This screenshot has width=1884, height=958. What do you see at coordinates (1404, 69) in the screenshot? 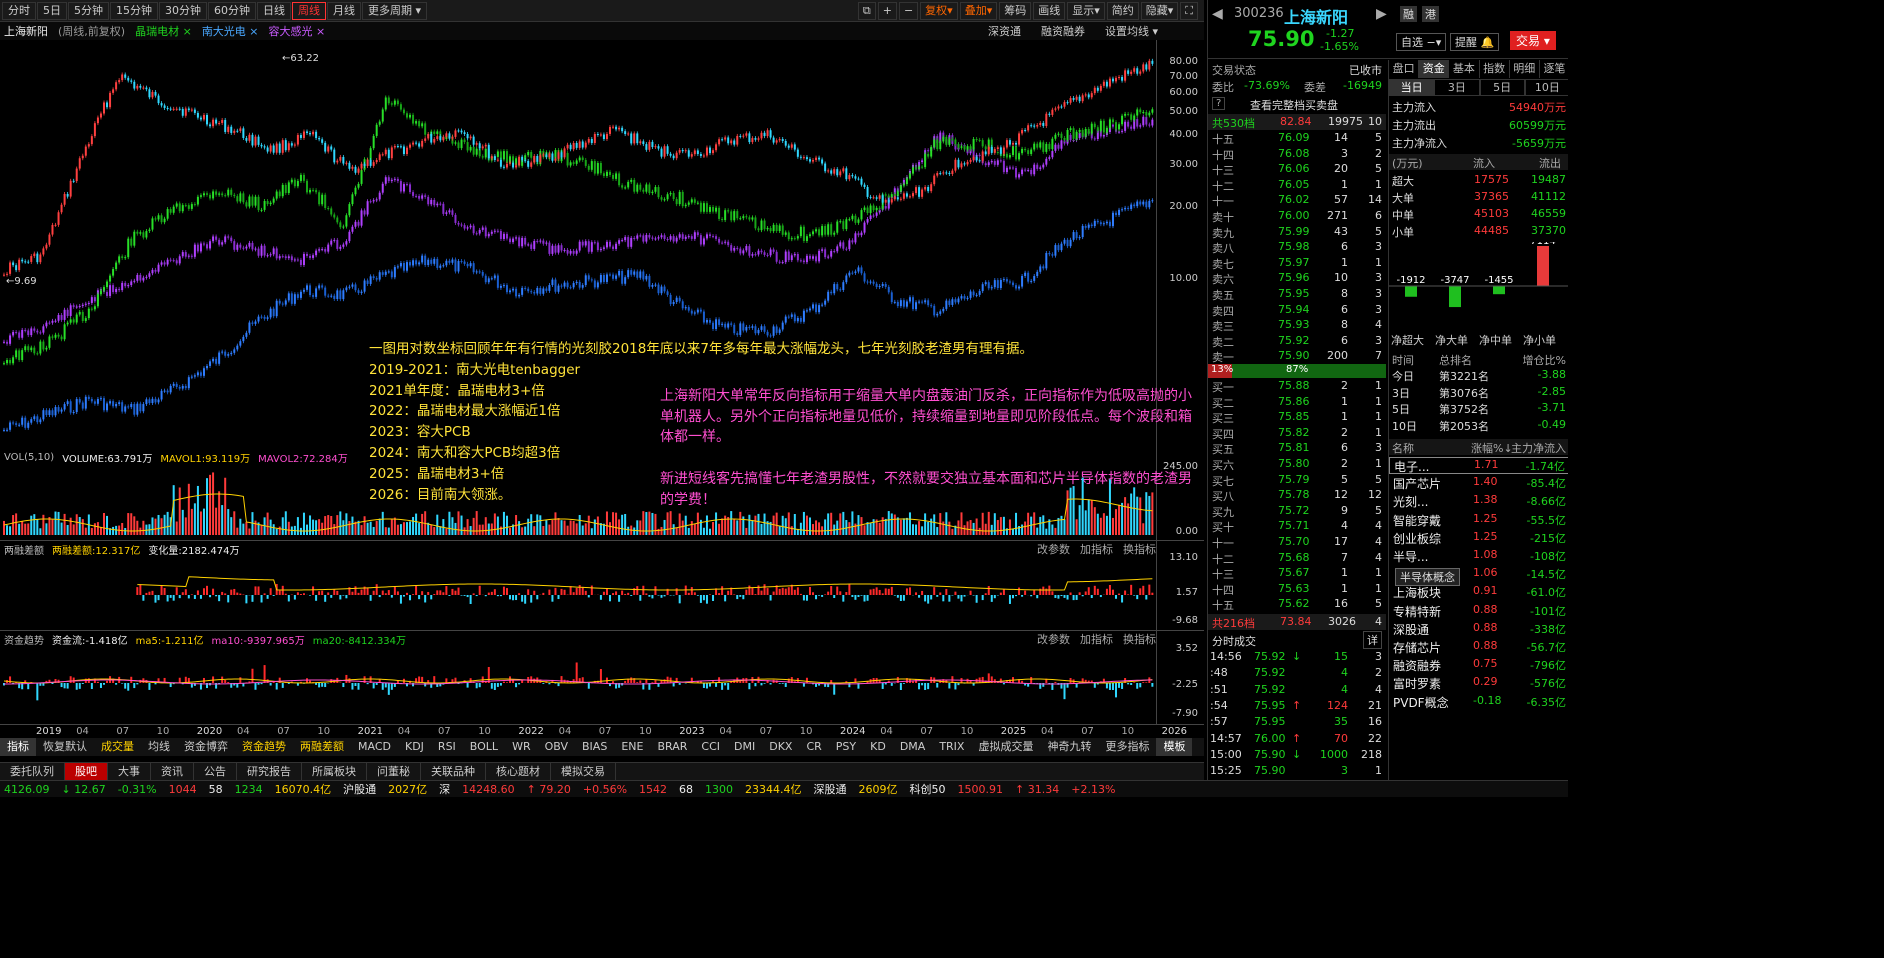
I see `fund-tab: 盘口` at bounding box center [1404, 69].